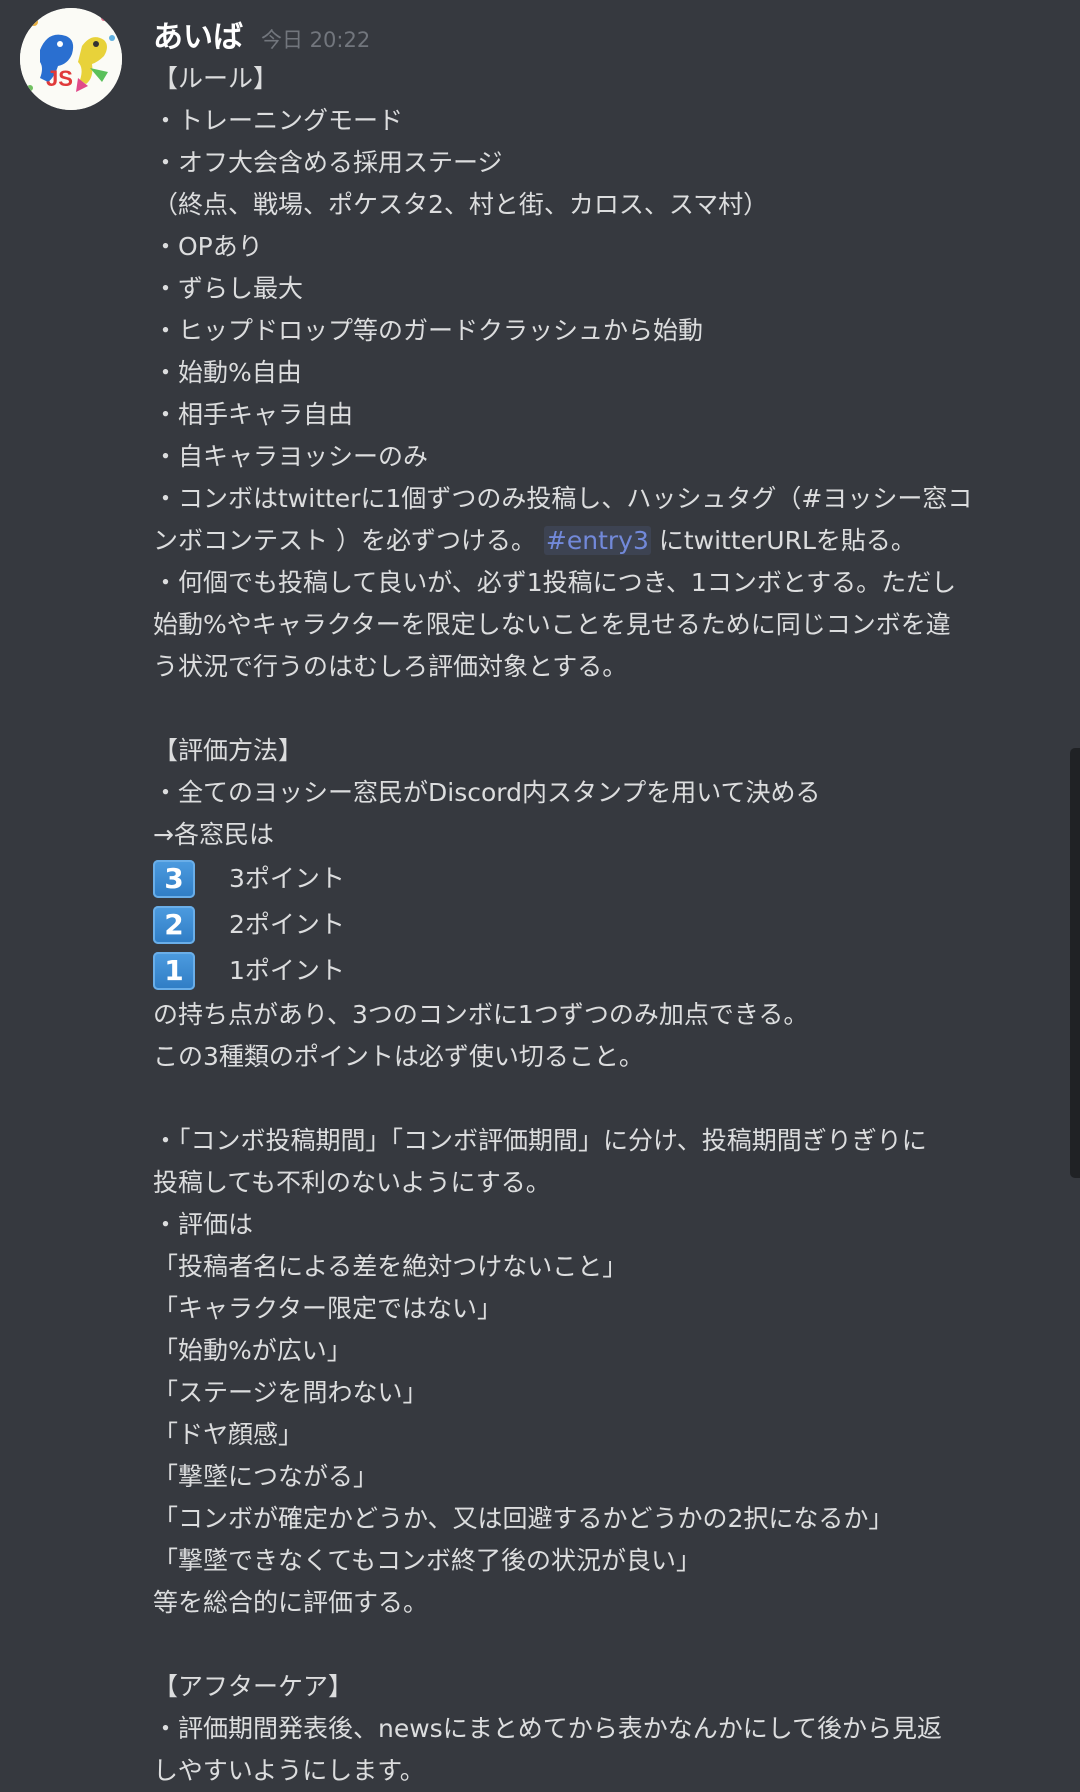 The width and height of the screenshot is (1080, 1792). Describe the element at coordinates (461, 204) in the screenshot. I see `message-line: （終点、戦場、ポケスタ2、村と街、カロス、スマ村）` at that location.